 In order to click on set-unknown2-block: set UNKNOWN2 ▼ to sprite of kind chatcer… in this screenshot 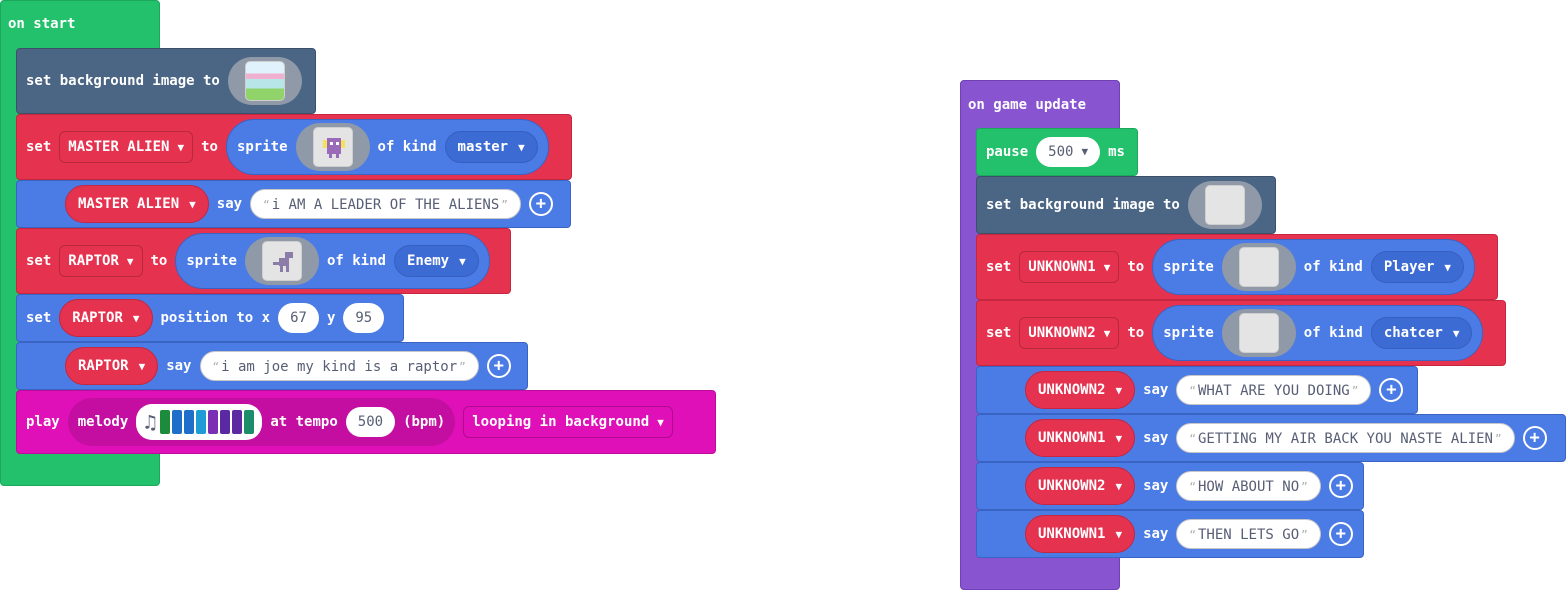, I will do `click(1241, 333)`.